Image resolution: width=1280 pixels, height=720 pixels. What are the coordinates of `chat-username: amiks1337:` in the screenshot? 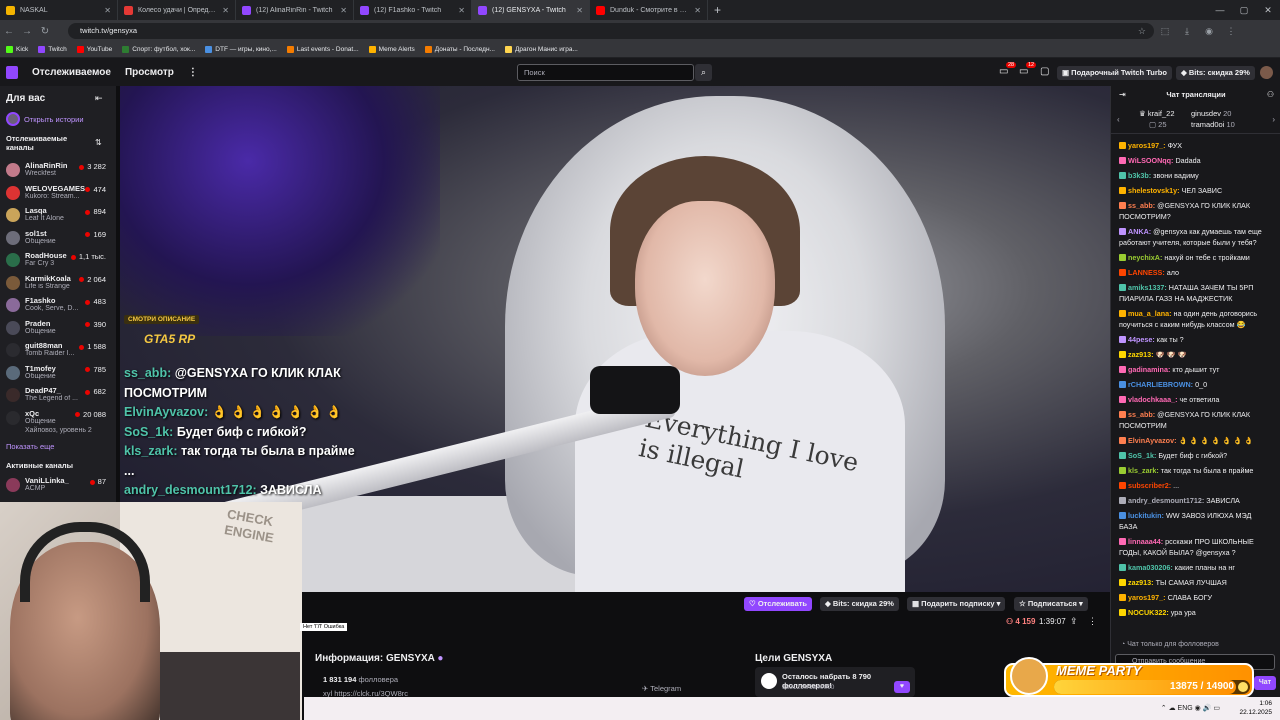 It's located at (1147, 287).